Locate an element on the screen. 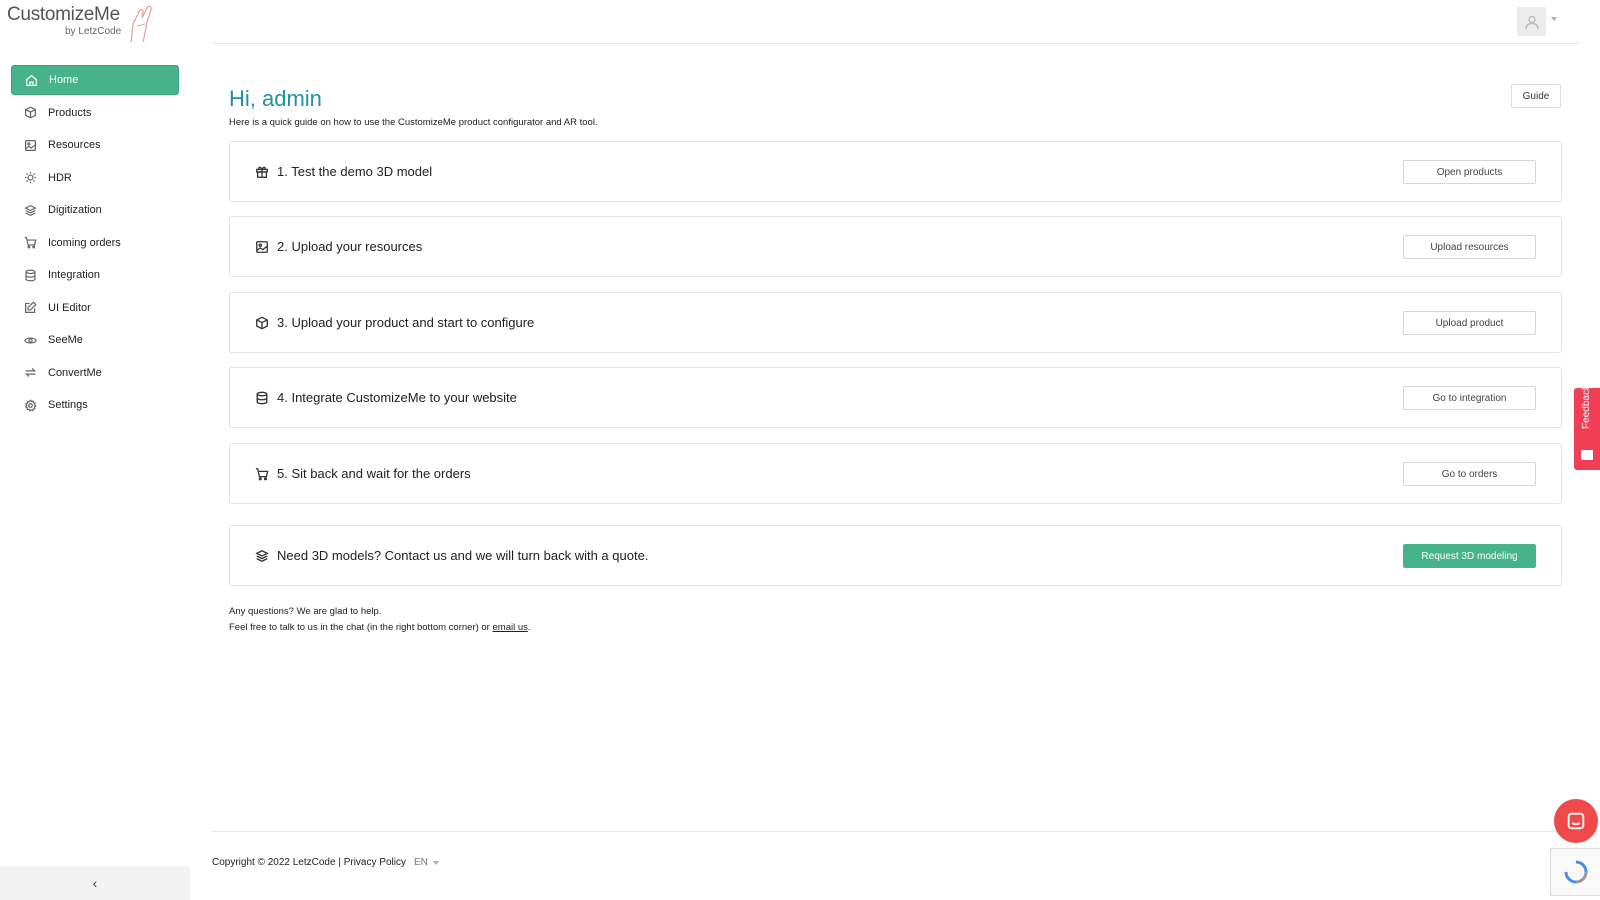 Image resolution: width=1600 pixels, height=900 pixels. sidebar-item-convertme: ConvertMe is located at coordinates (95, 373).